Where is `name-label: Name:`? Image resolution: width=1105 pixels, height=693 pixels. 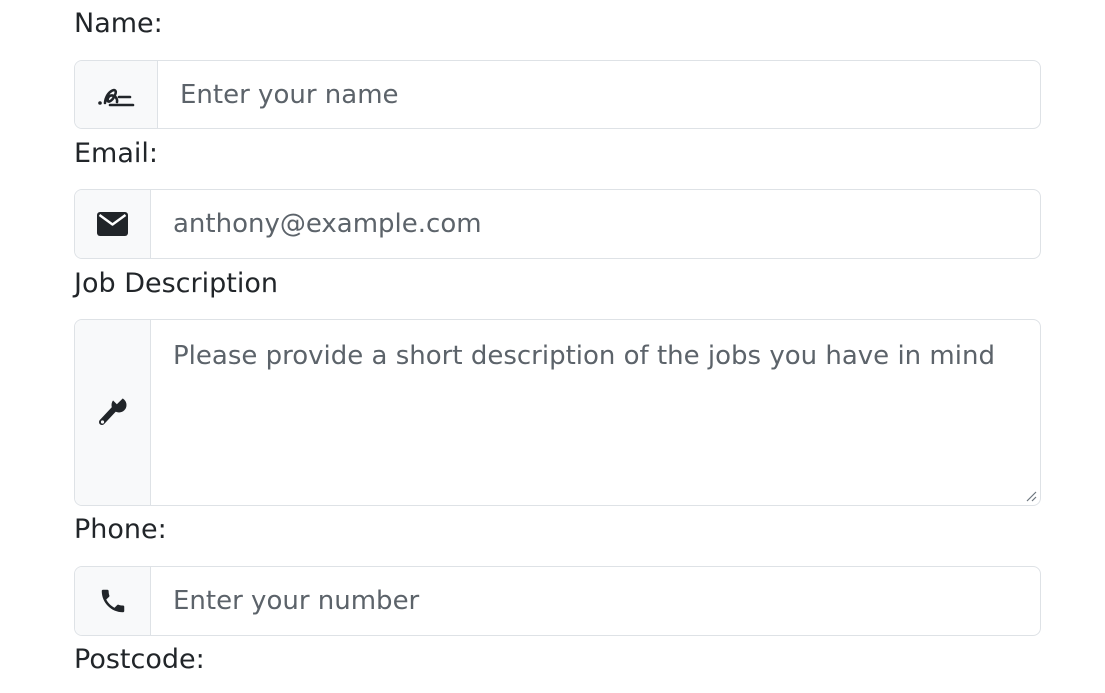 name-label: Name: is located at coordinates (118, 23).